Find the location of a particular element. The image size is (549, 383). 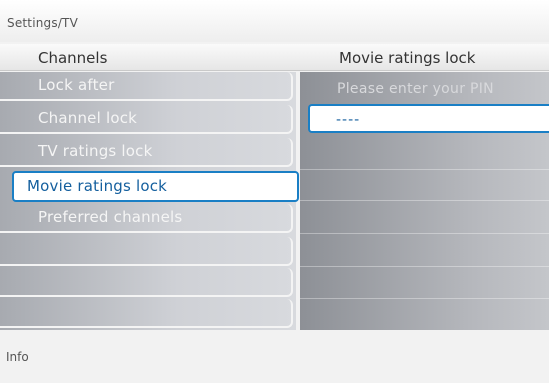

info-bar: Info is located at coordinates (274, 357).